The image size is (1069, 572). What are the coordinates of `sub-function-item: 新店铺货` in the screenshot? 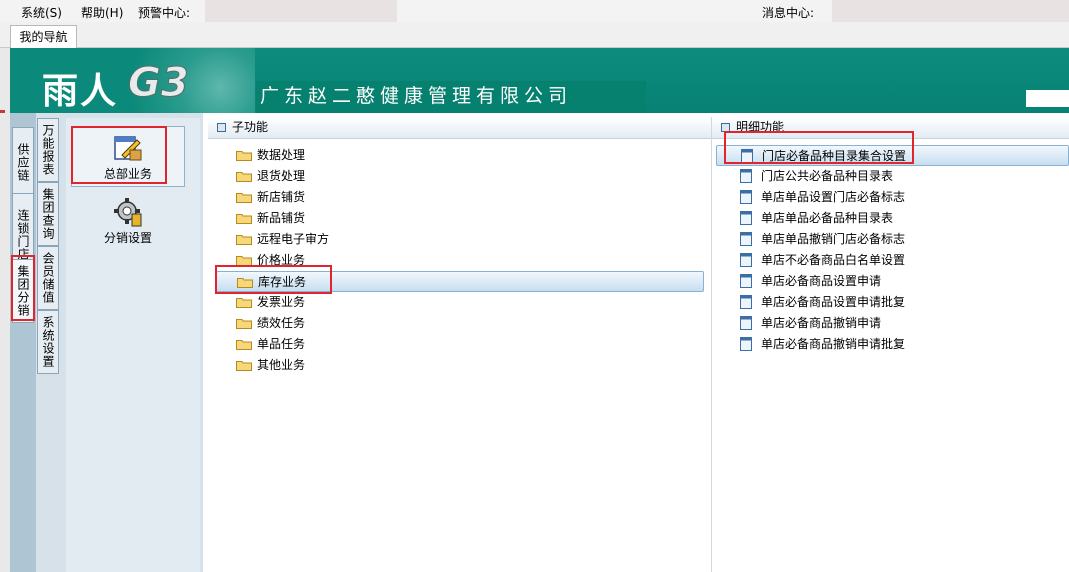 It's located at (460, 197).